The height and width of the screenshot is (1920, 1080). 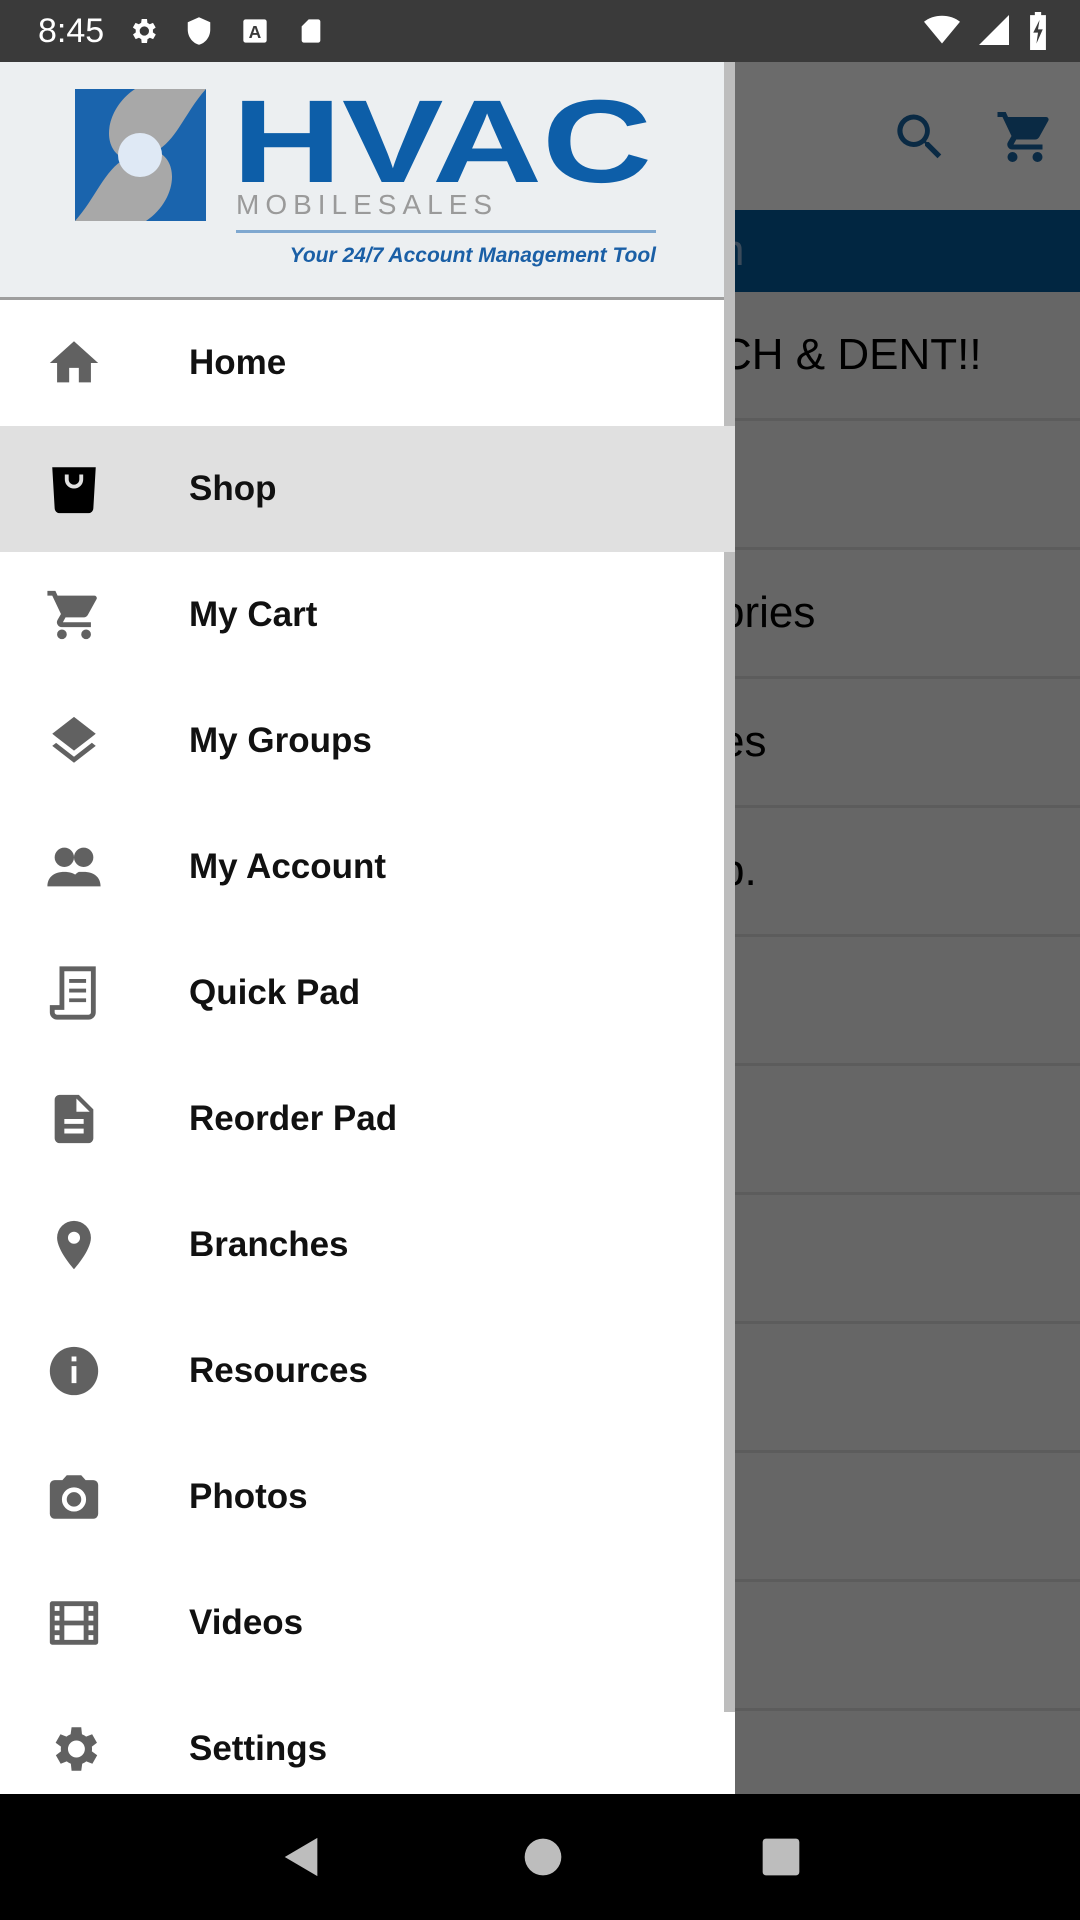 What do you see at coordinates (248, 1496) in the screenshot?
I see `menu-item-label: Photos` at bounding box center [248, 1496].